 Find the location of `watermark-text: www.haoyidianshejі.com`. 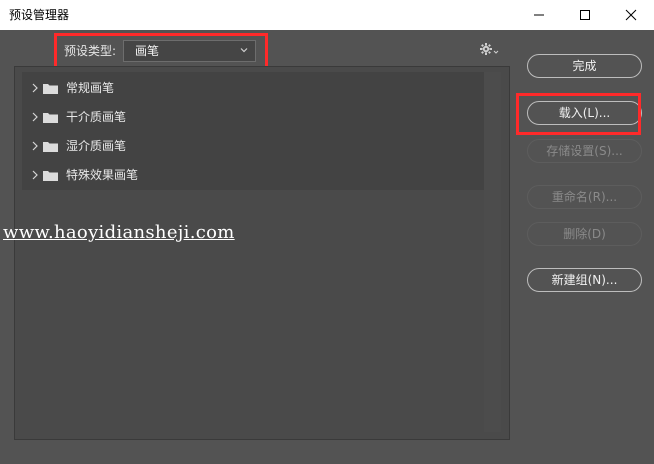

watermark-text: www.haoyidianshejі.com is located at coordinates (119, 232).